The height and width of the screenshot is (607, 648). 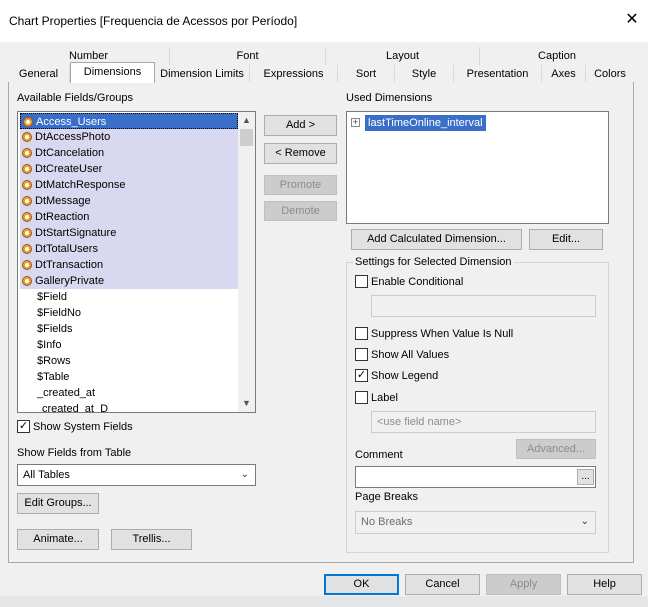 What do you see at coordinates (477, 167) in the screenshot?
I see `used-dimensions-list: + lastTimeOnline_interval` at bounding box center [477, 167].